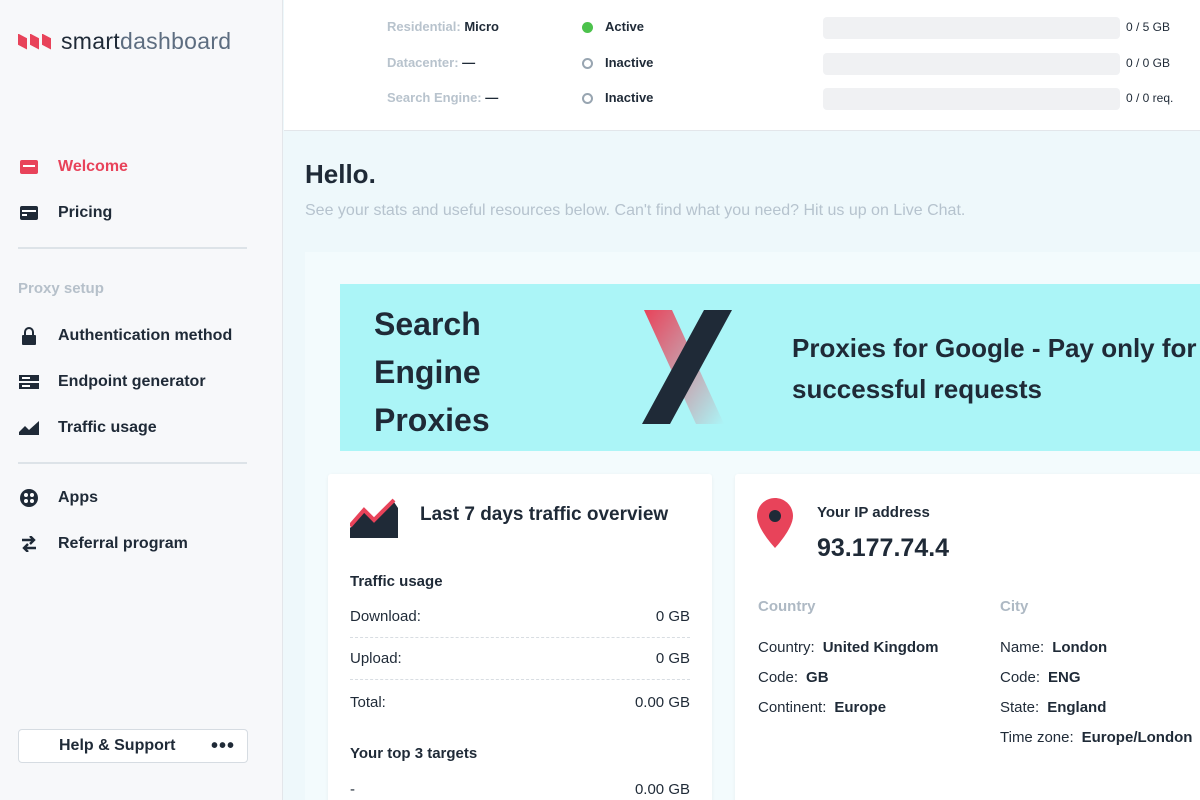 This screenshot has height=800, width=1200. What do you see at coordinates (443, 97) in the screenshot?
I see `plan-name: Search Engine: —` at bounding box center [443, 97].